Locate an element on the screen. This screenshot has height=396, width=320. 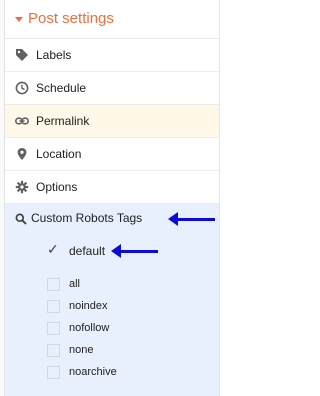
caret-down-icon is located at coordinates (19, 19).